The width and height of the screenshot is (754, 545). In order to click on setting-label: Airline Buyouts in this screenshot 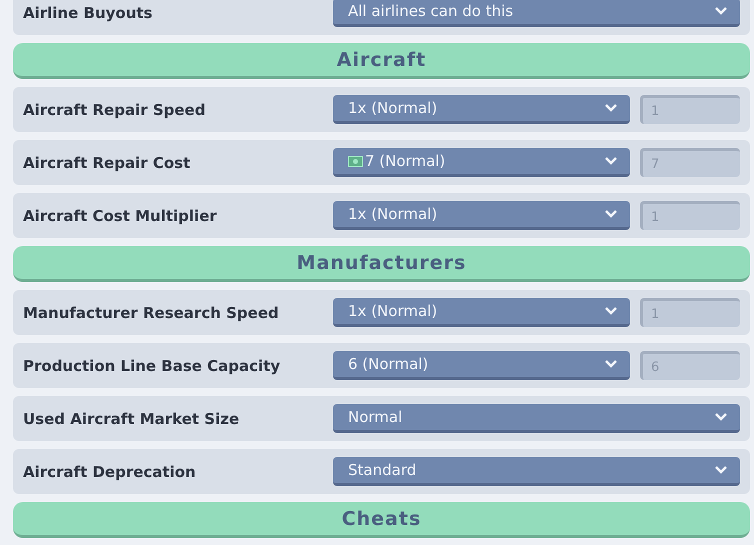, I will do `click(88, 13)`.